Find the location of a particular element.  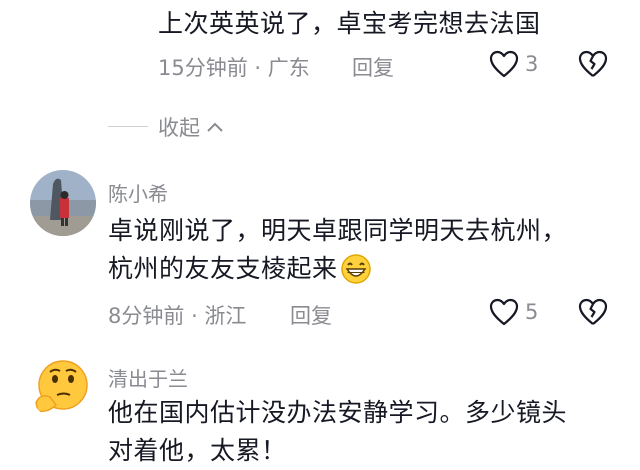

comment-line: 卓说刚说了，明天卓跟同学明天去杭州， is located at coordinates (338, 230).